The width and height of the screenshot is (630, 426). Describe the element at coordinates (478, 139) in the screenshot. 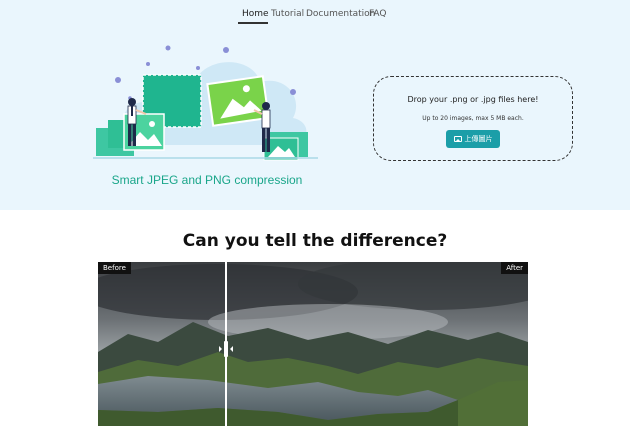

I see `upload-button-label: 上傳圖片` at that location.